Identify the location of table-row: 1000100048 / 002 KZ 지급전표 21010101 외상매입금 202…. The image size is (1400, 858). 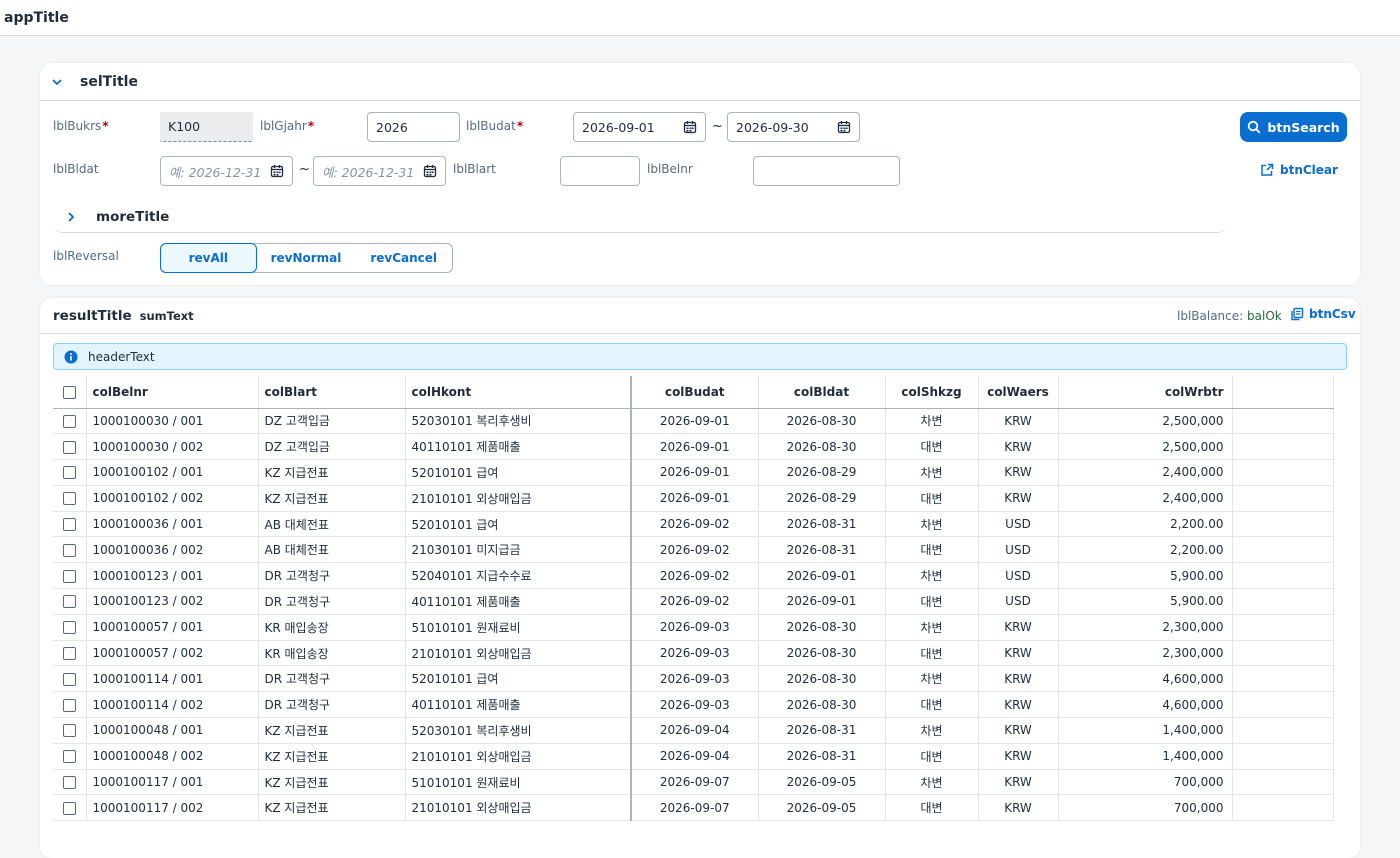
(693, 756).